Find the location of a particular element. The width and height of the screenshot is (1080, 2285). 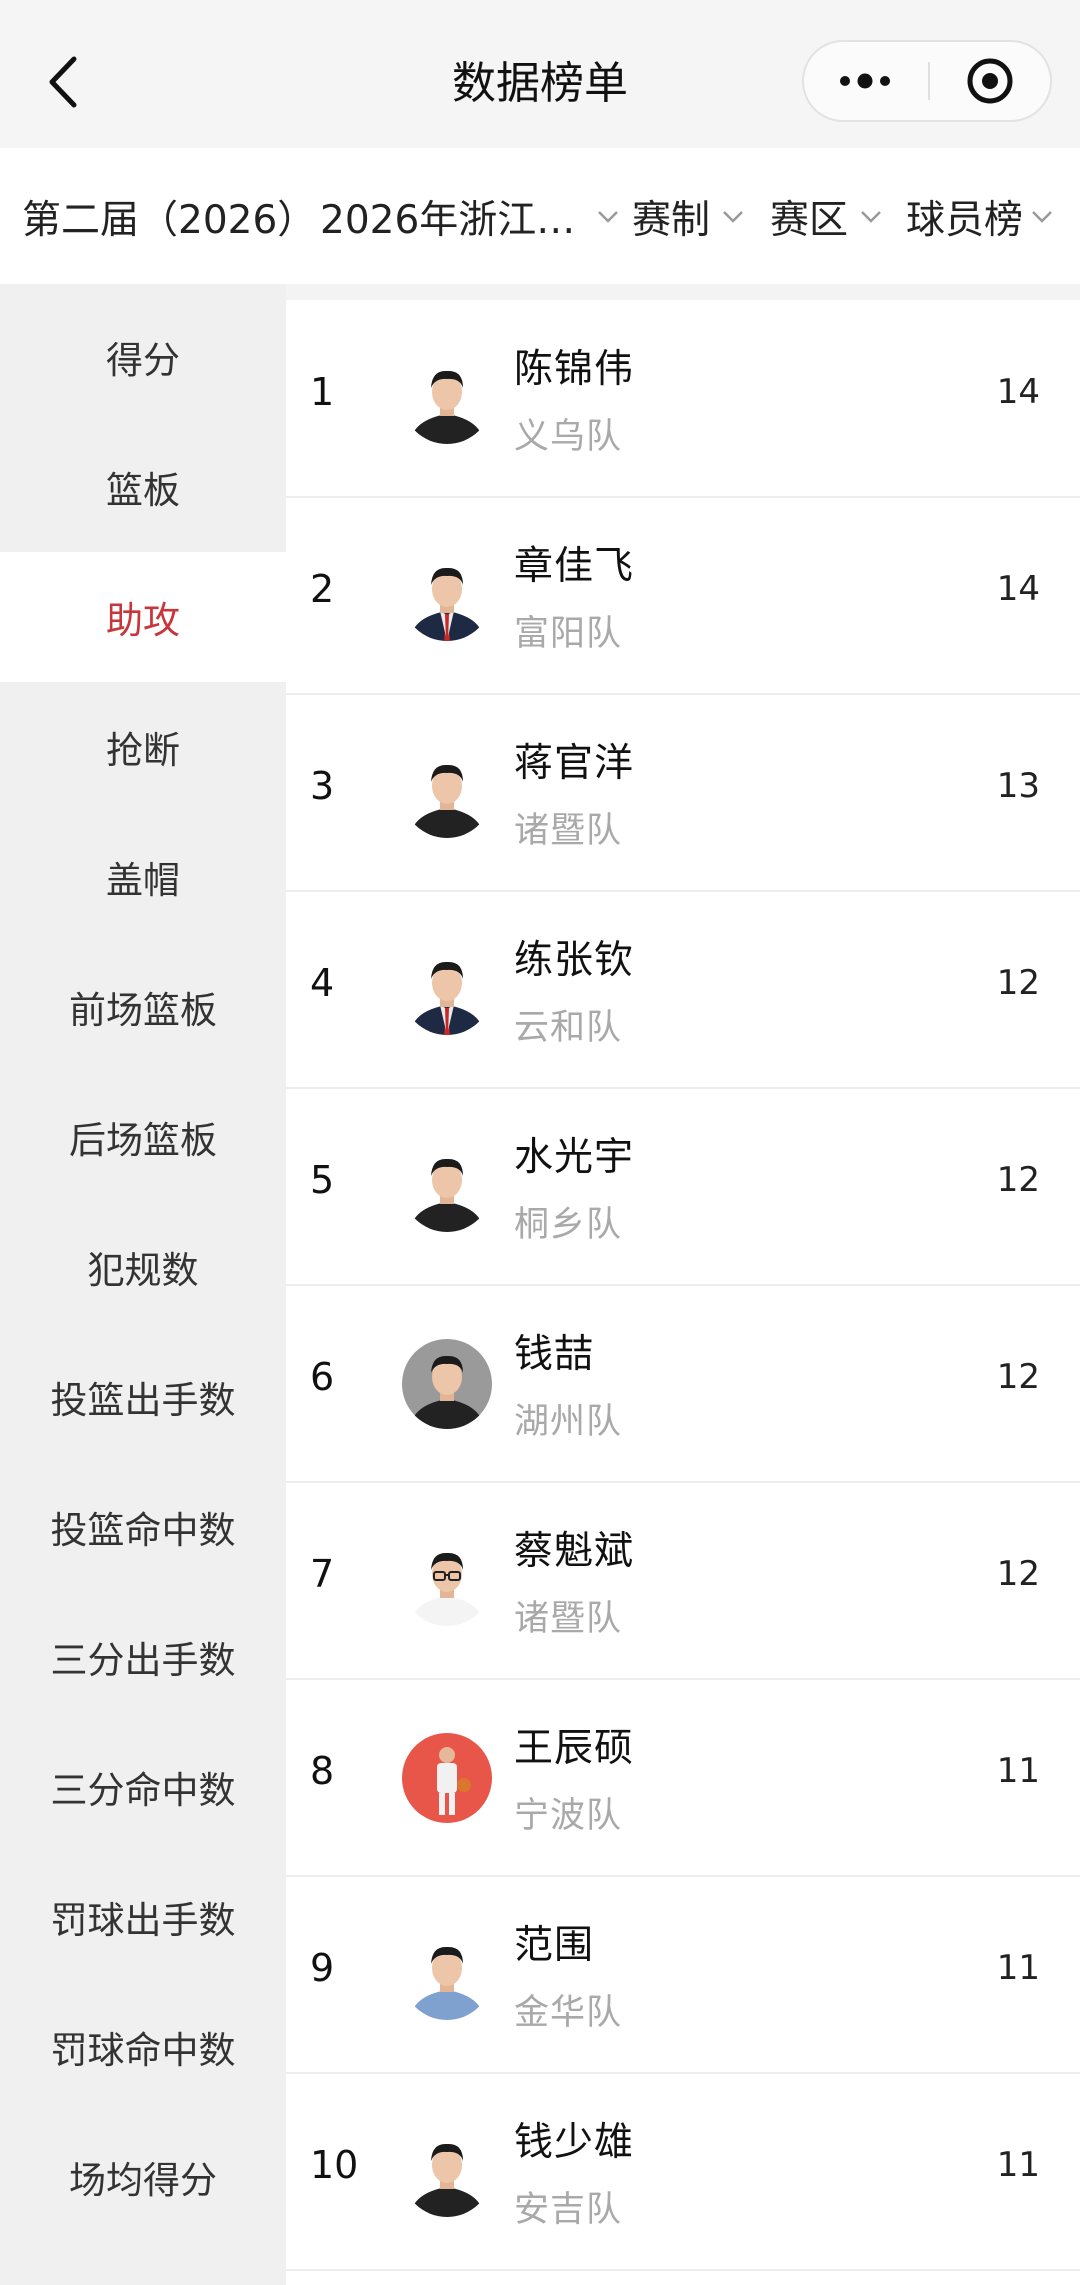

nav-header: 数据榜单 is located at coordinates (540, 74).